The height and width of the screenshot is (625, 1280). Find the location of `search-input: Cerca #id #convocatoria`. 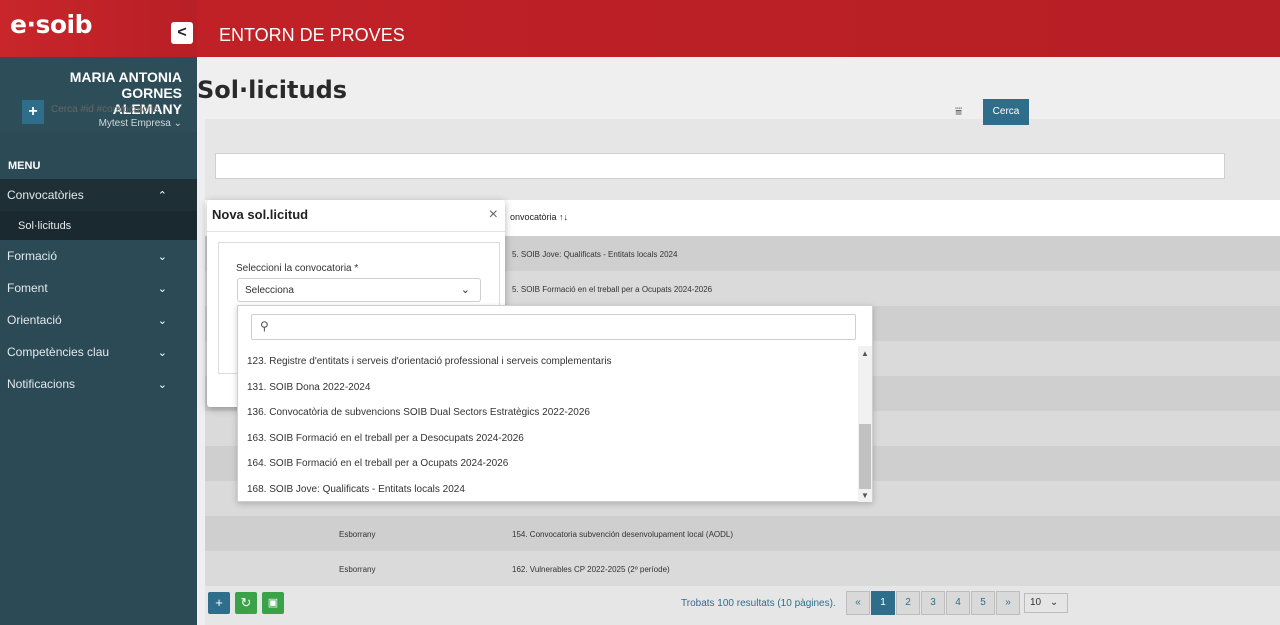

search-input: Cerca #id #convocatoria is located at coordinates (105, 109).